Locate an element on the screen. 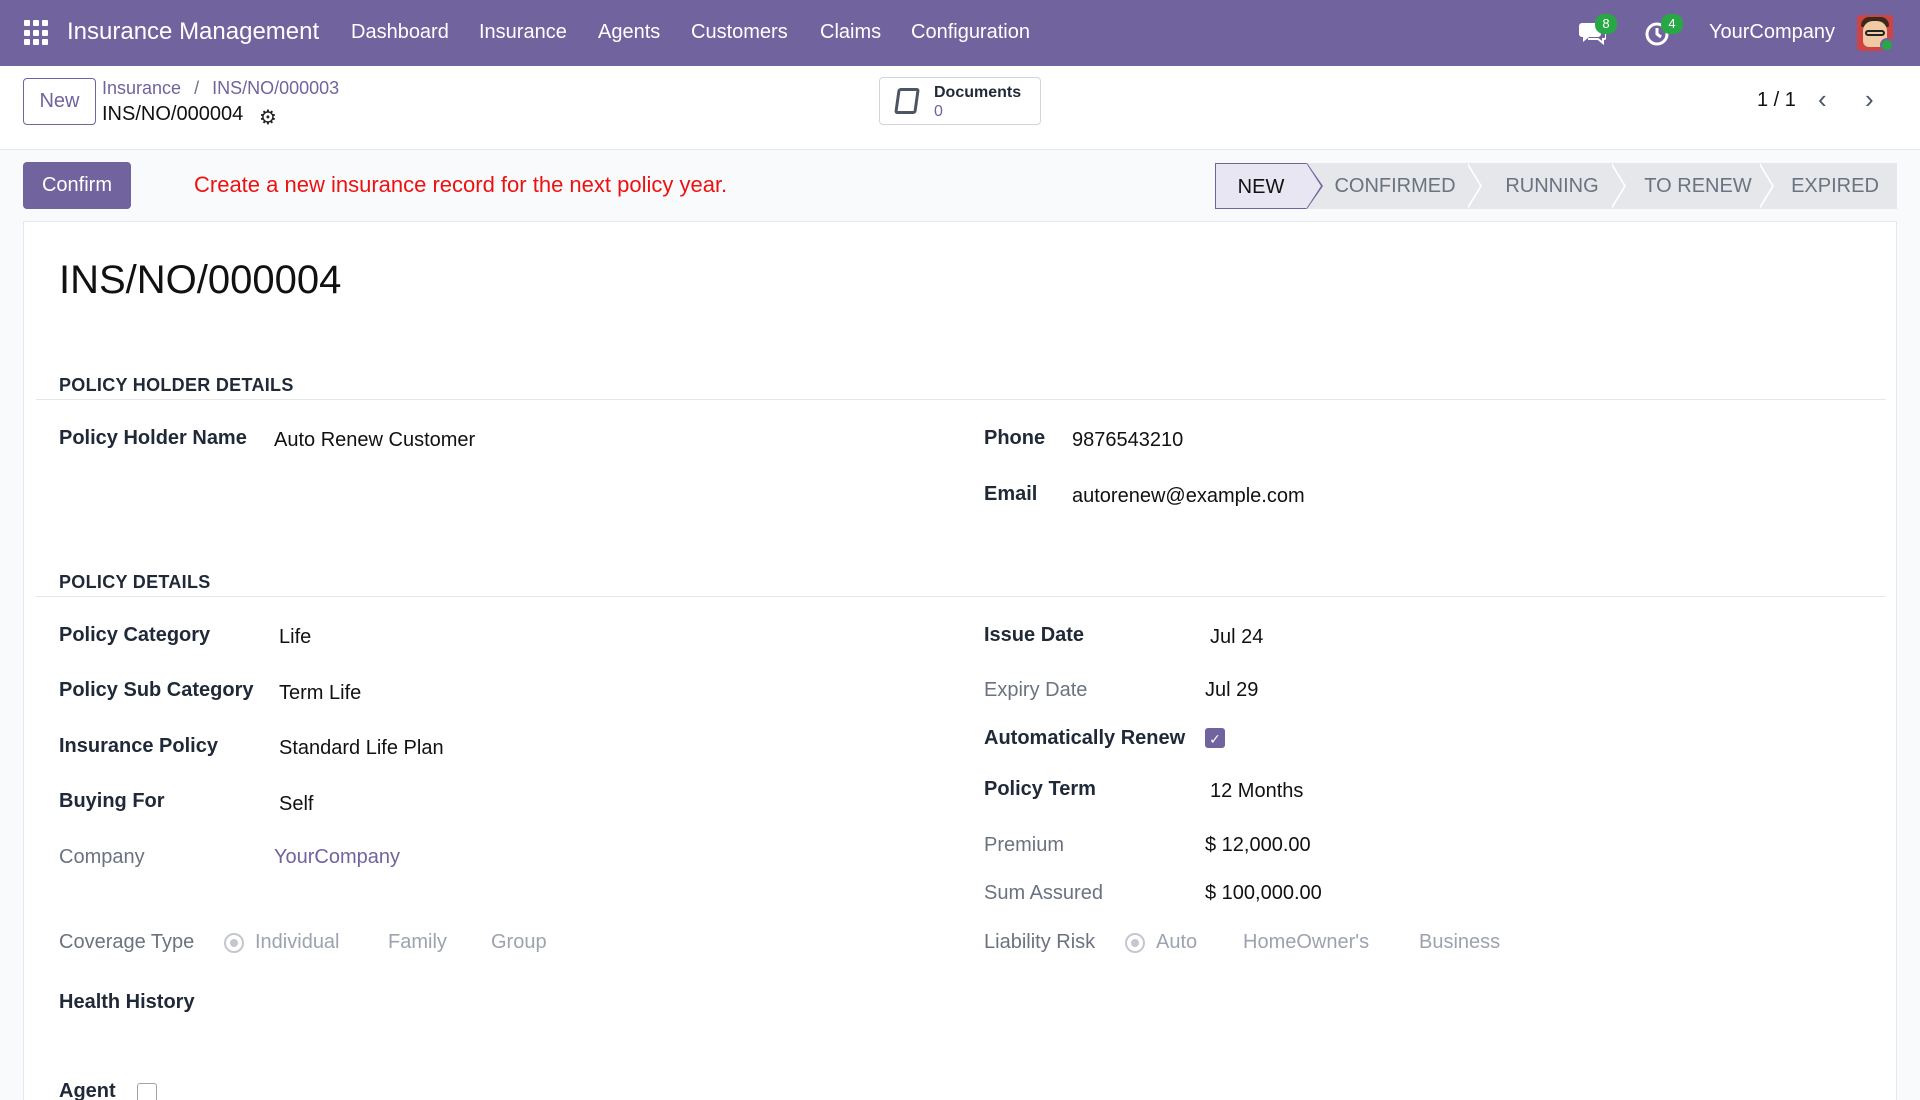  stage-to-renew: TO RENEW is located at coordinates (1698, 186).